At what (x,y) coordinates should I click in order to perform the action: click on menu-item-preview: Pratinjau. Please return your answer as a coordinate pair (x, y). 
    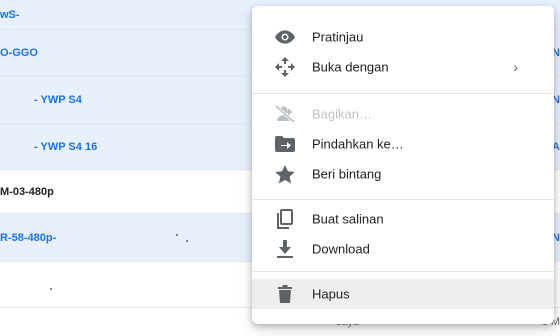
    Looking at the image, I should click on (403, 37).